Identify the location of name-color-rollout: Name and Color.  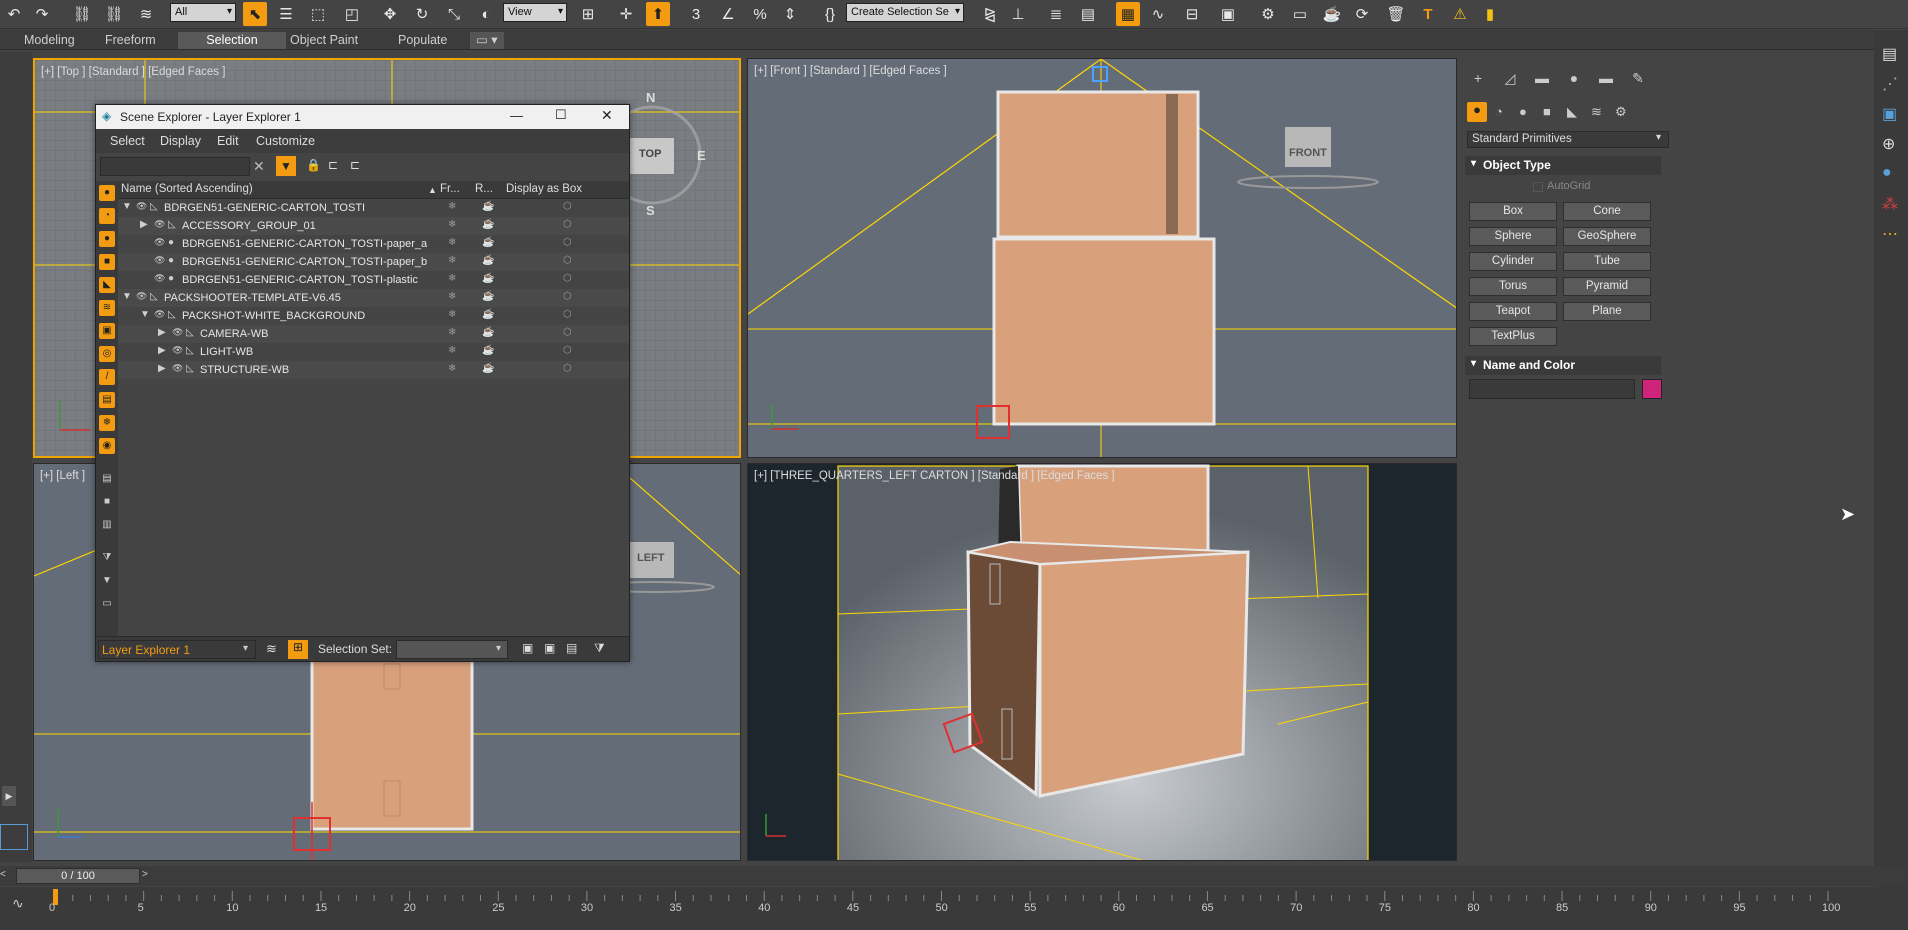
(1563, 365).